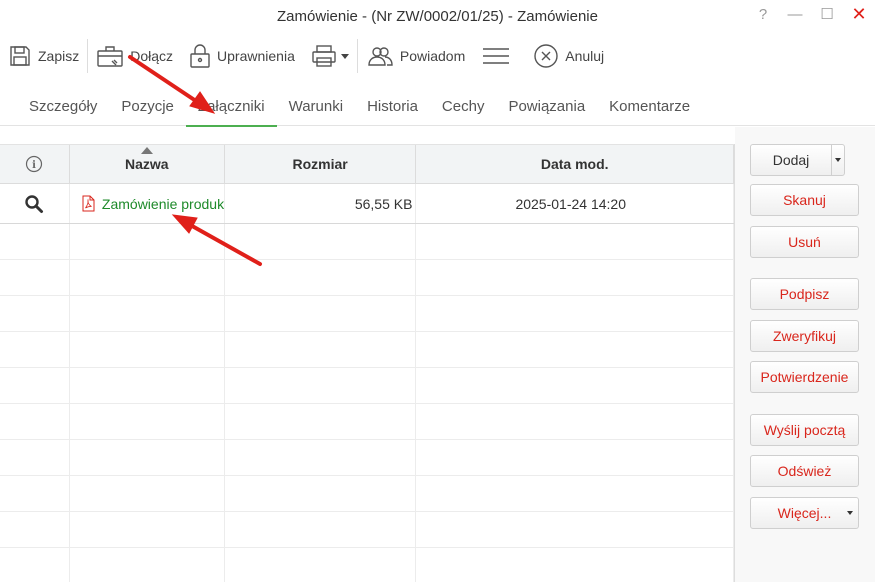 This screenshot has height=582, width=875. I want to click on notify-button: Powiadom, so click(415, 56).